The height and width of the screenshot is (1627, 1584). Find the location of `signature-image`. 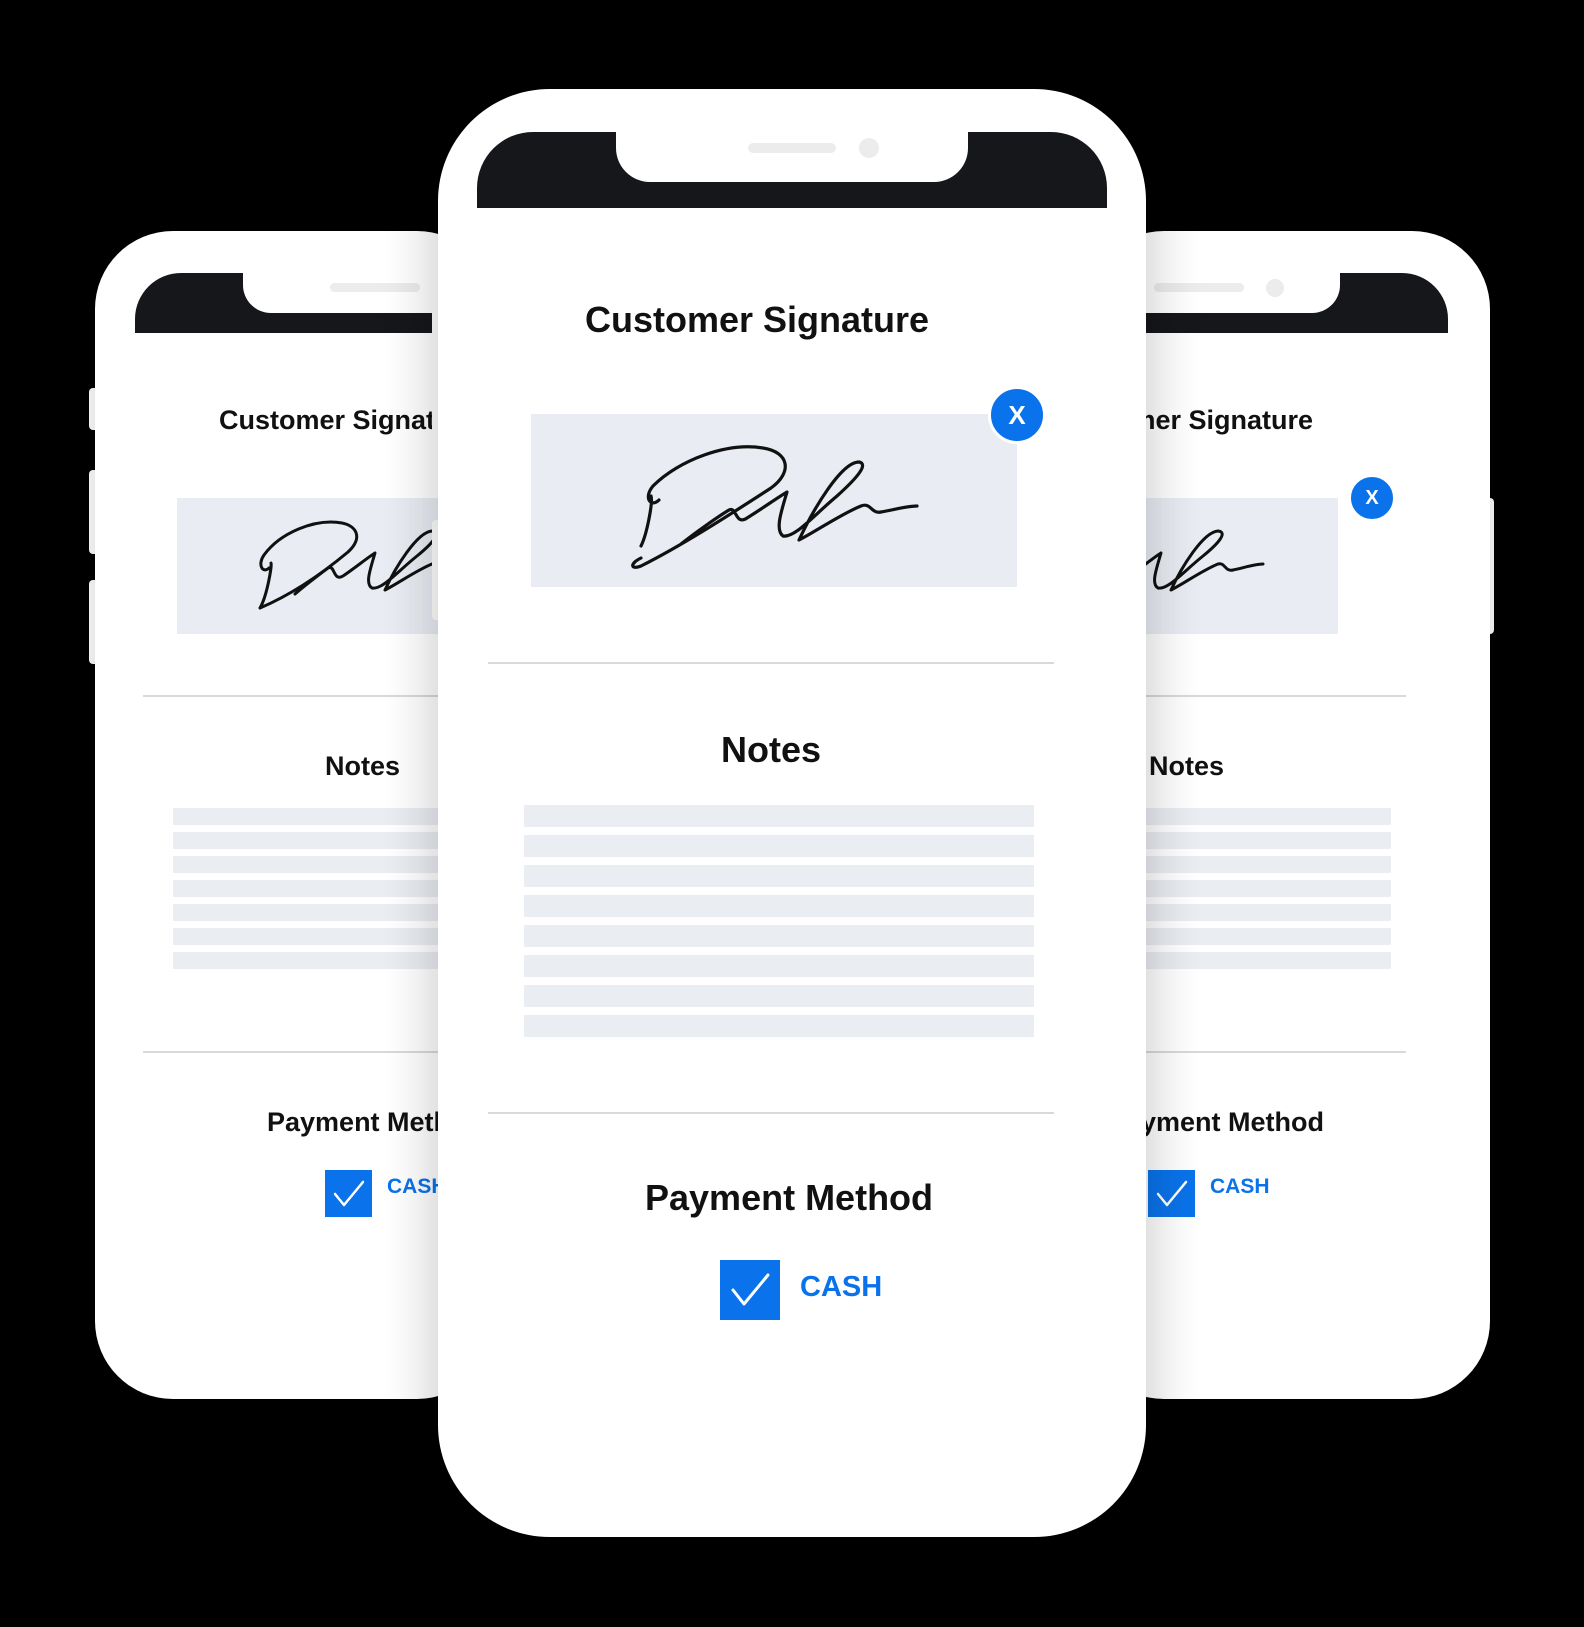

signature-image is located at coordinates (775, 507).